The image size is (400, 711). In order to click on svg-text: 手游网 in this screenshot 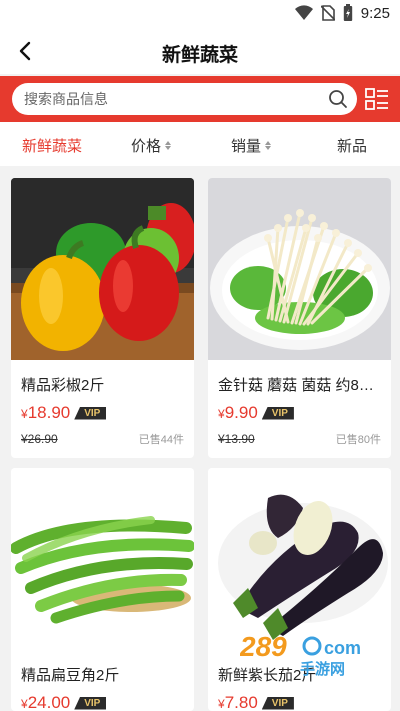, I will do `click(322, 669)`.